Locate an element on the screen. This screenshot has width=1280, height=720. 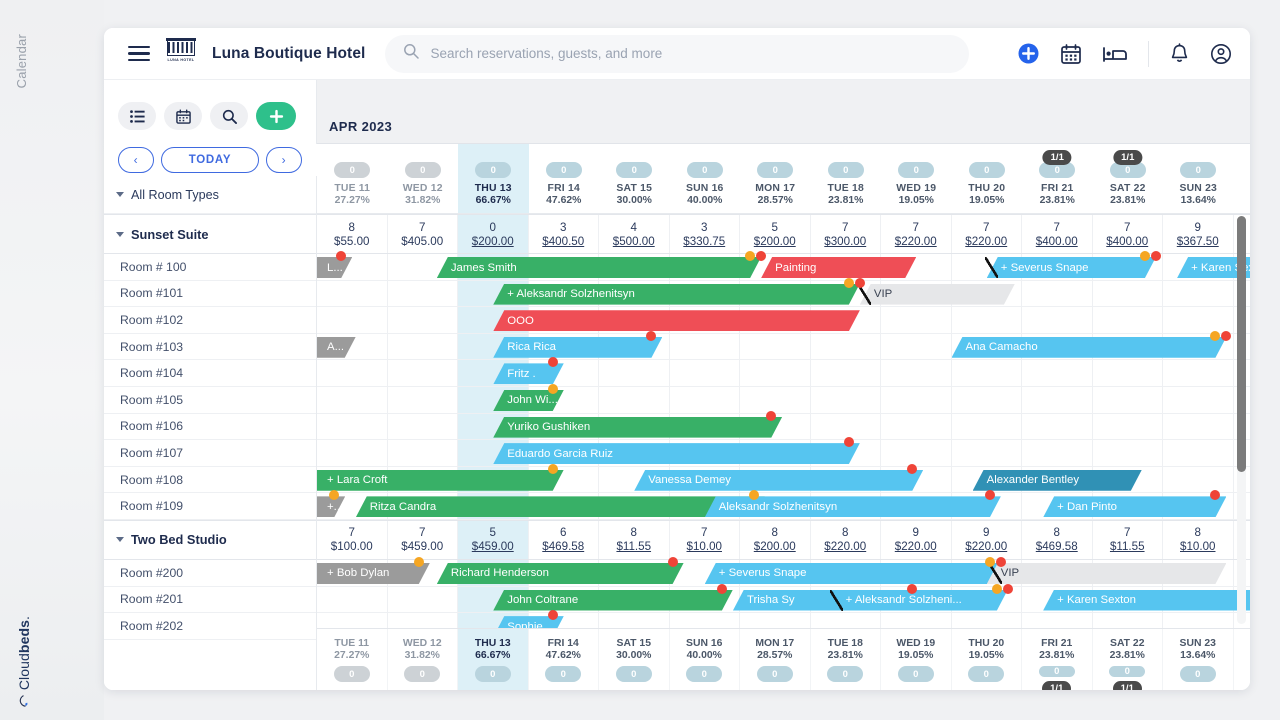
rate-price: $300.00 is located at coordinates (845, 241).